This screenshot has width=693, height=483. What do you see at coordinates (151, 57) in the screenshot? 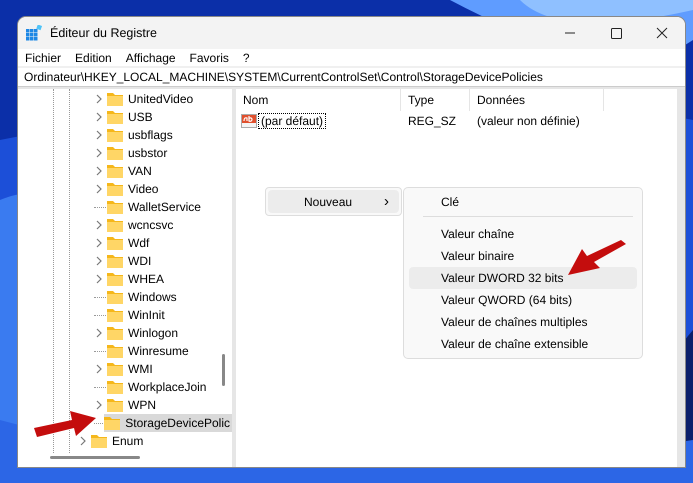
I see `menu-item: Affichage` at bounding box center [151, 57].